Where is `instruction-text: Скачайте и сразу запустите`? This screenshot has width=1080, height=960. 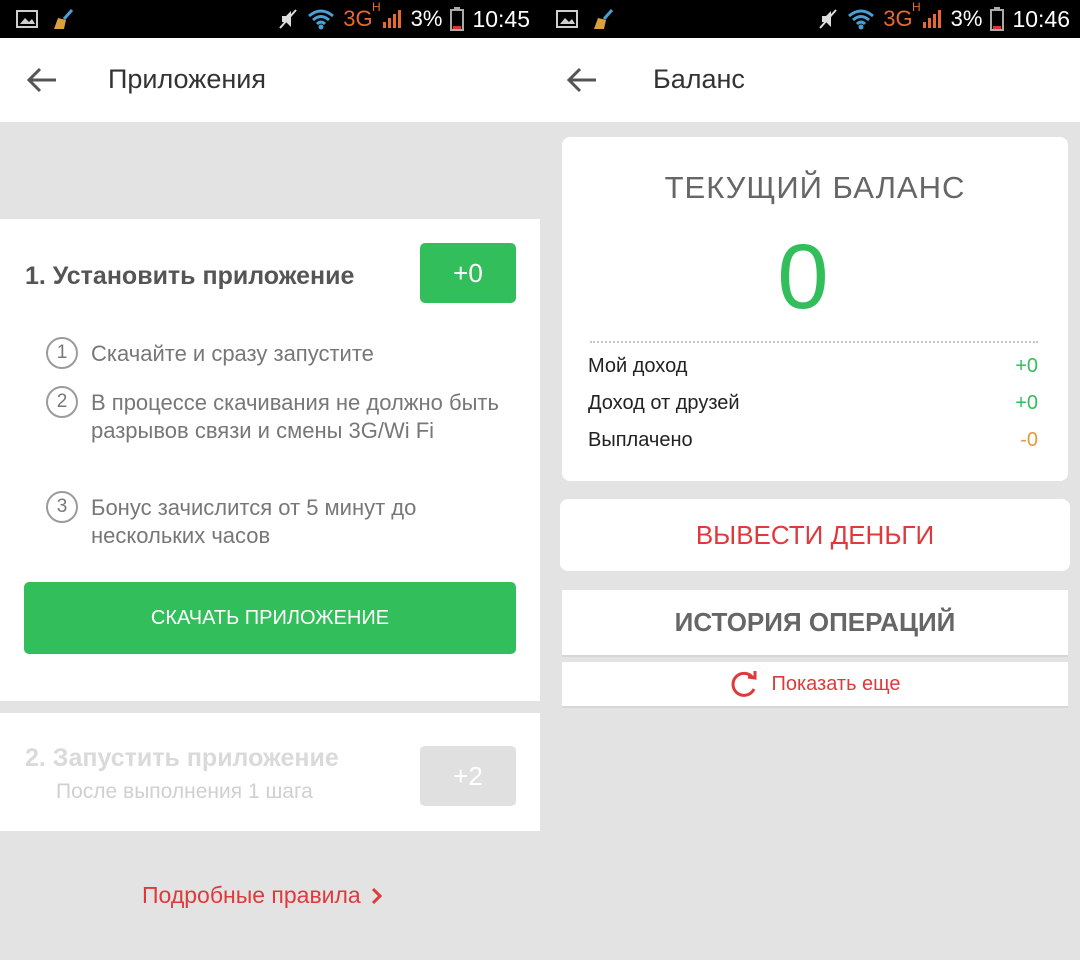
instruction-text: Скачайте и сразу запустите is located at coordinates (232, 353).